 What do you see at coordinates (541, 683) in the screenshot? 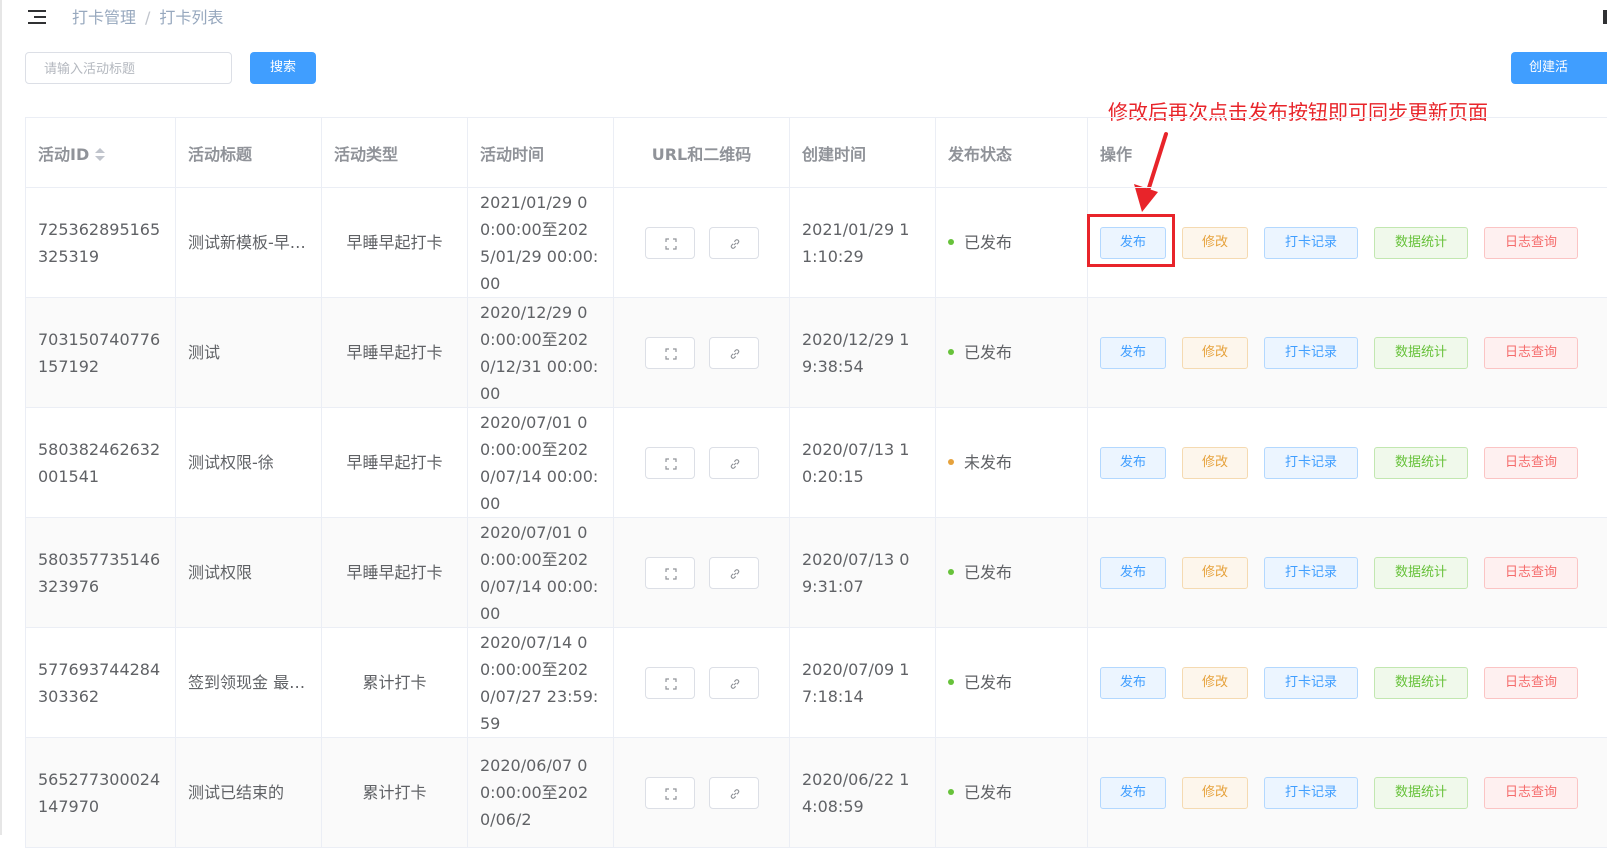
I see `cell-activity-time: 2020/07/14 00:00:00至2020/07/27 23:59:59` at bounding box center [541, 683].